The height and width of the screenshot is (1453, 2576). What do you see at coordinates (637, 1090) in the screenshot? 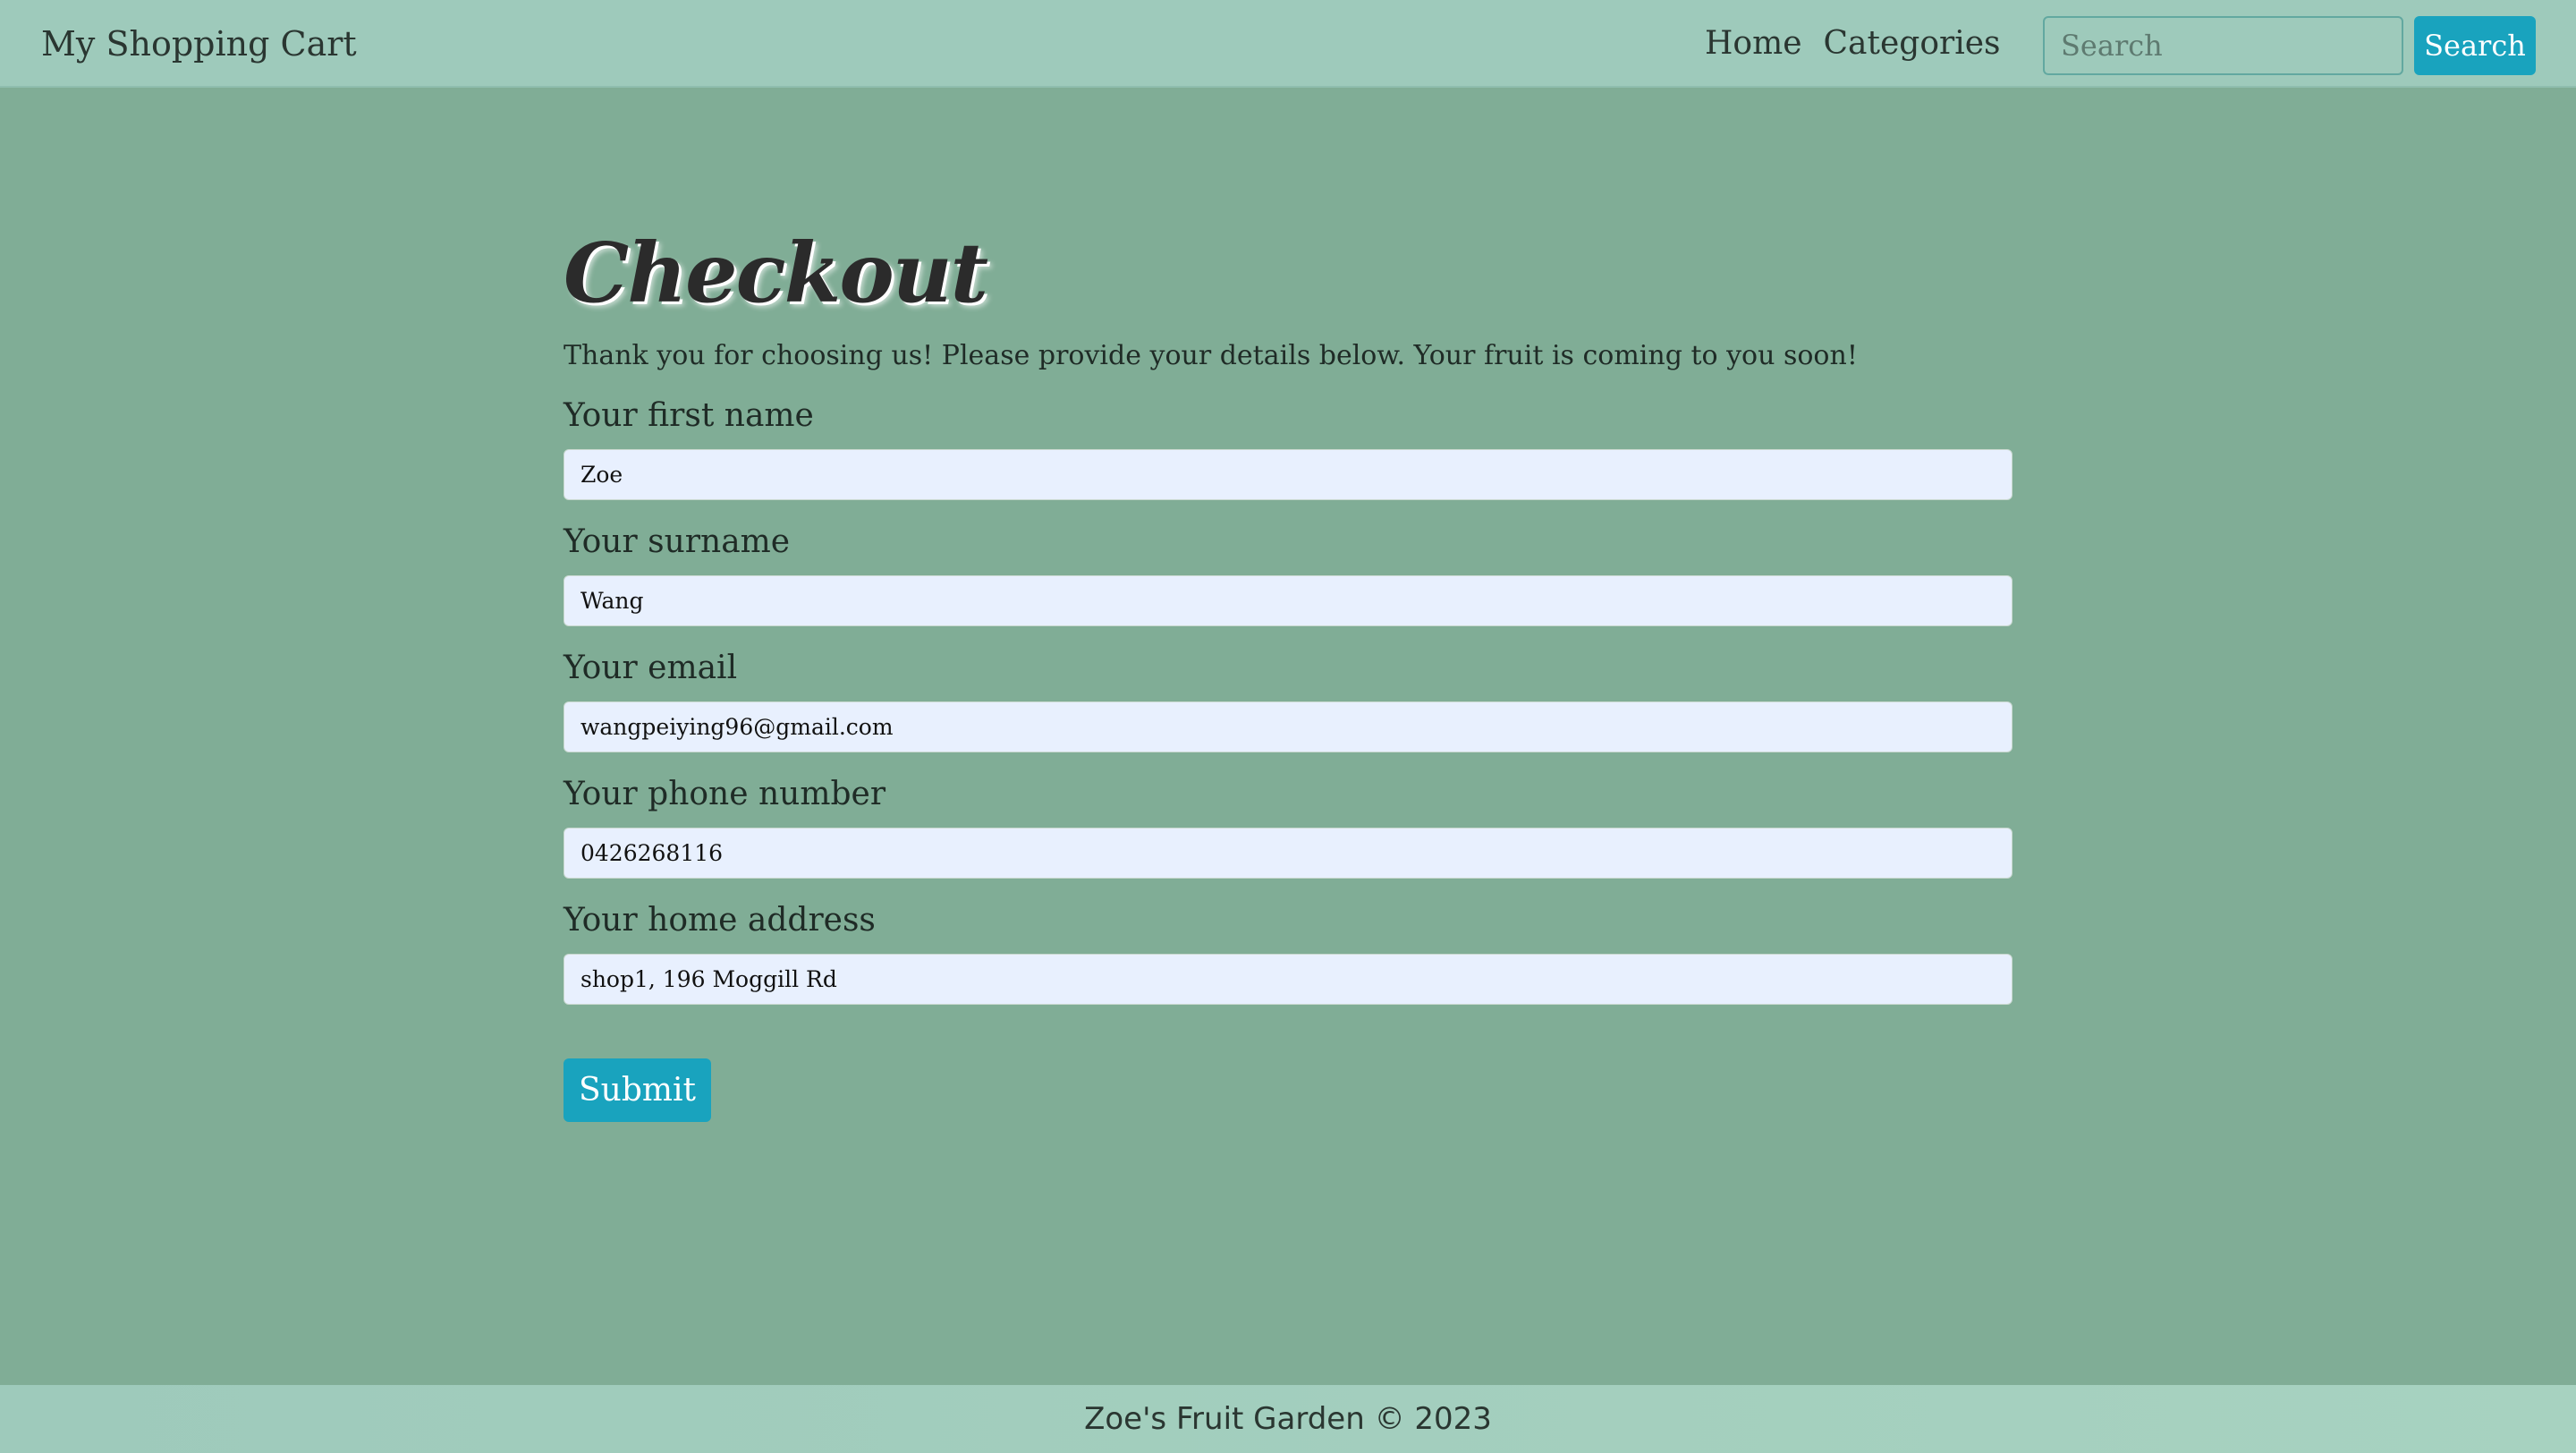
I see `submit-button: Submit` at bounding box center [637, 1090].